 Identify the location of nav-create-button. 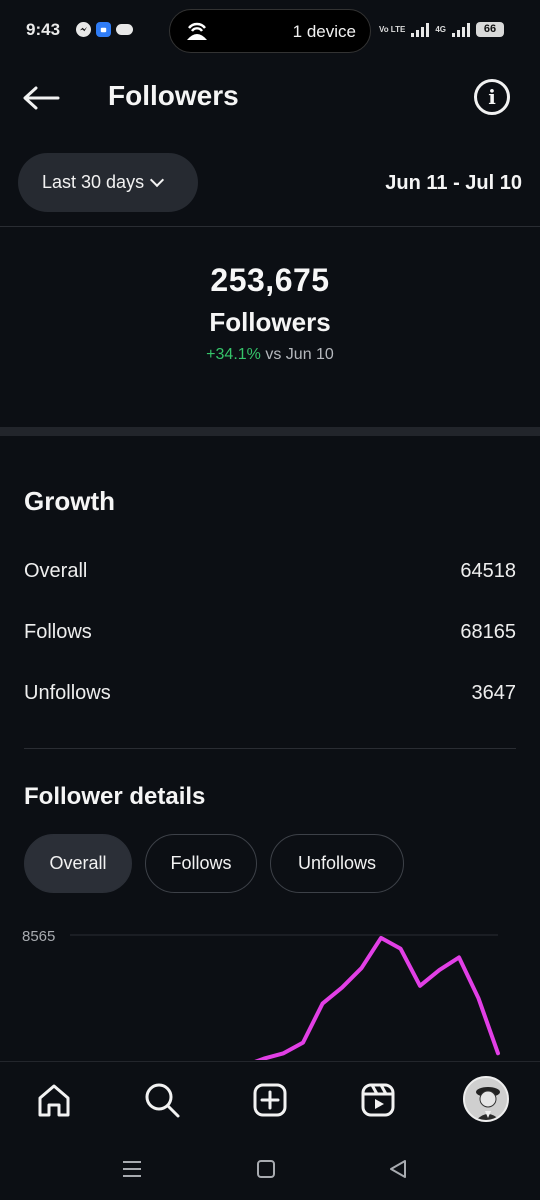
(270, 1100).